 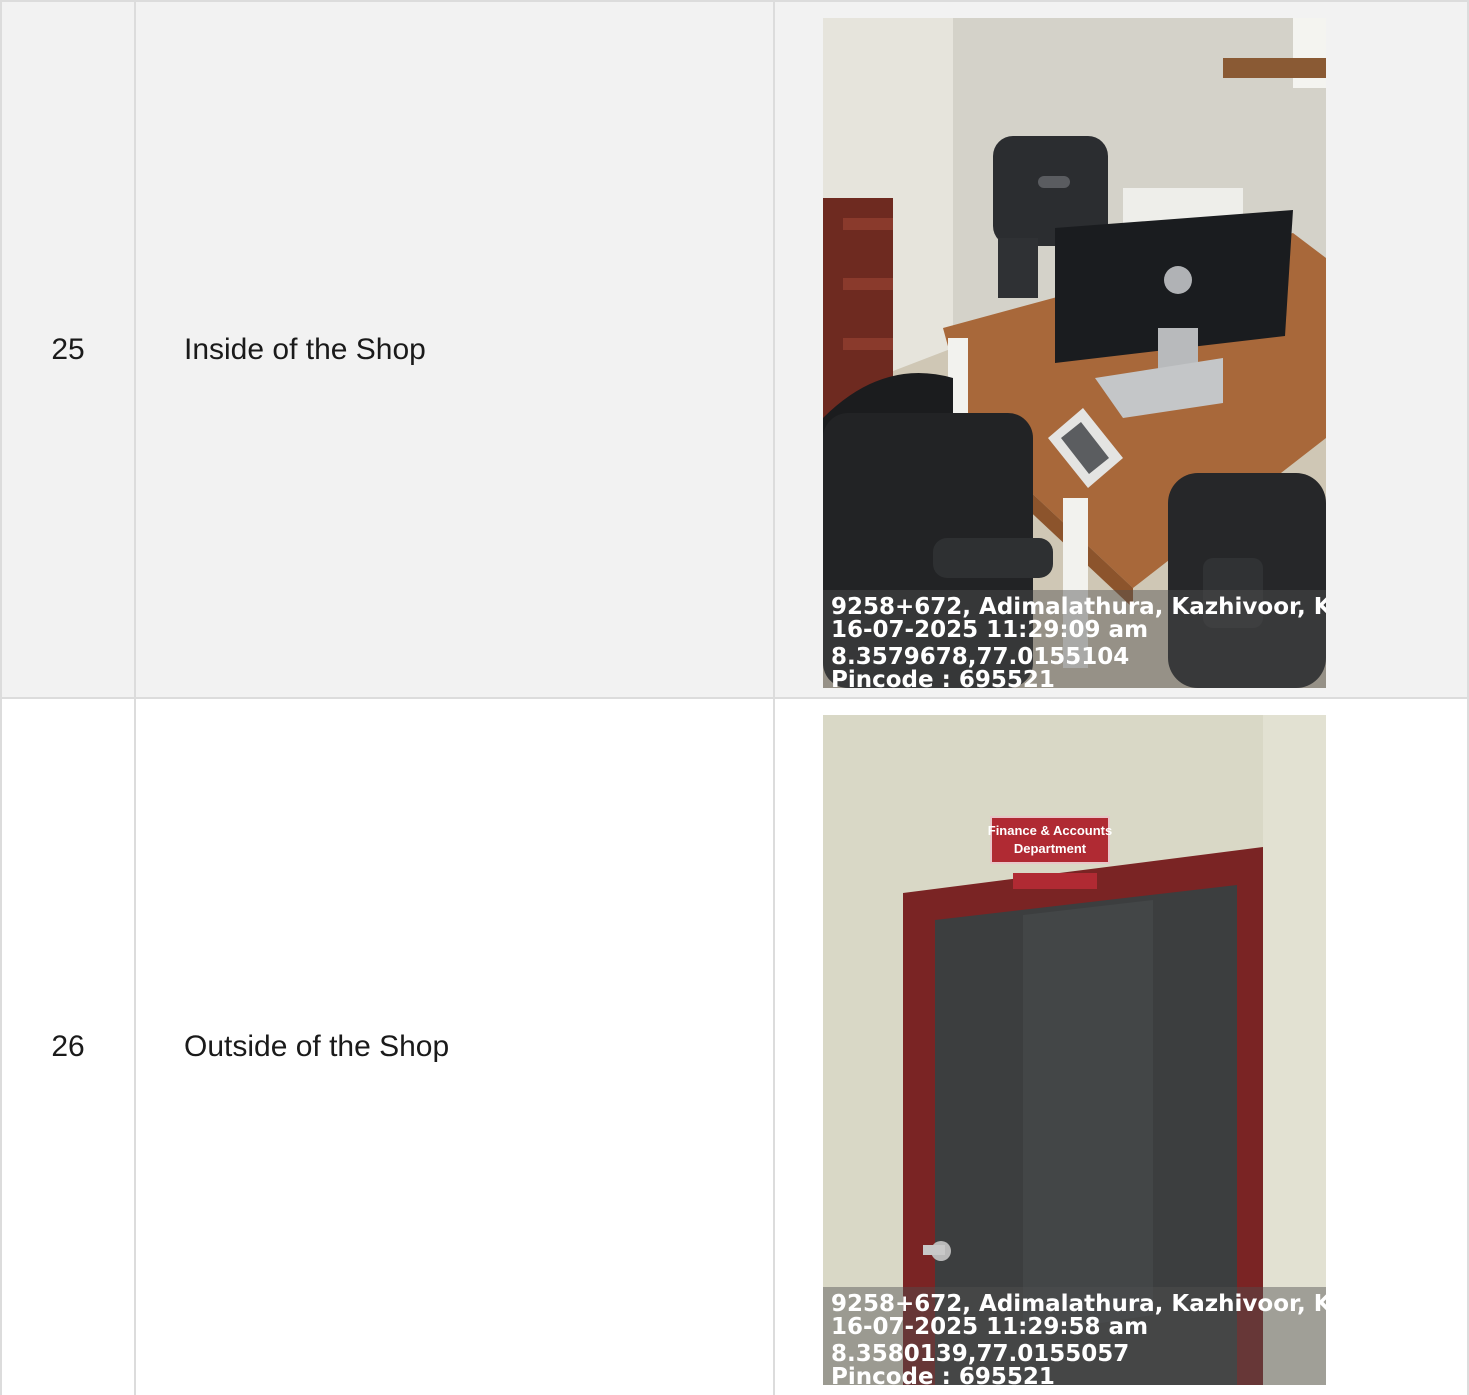 I want to click on stamp-coords: 8.3579678,77.0155104, so click(x=980, y=657).